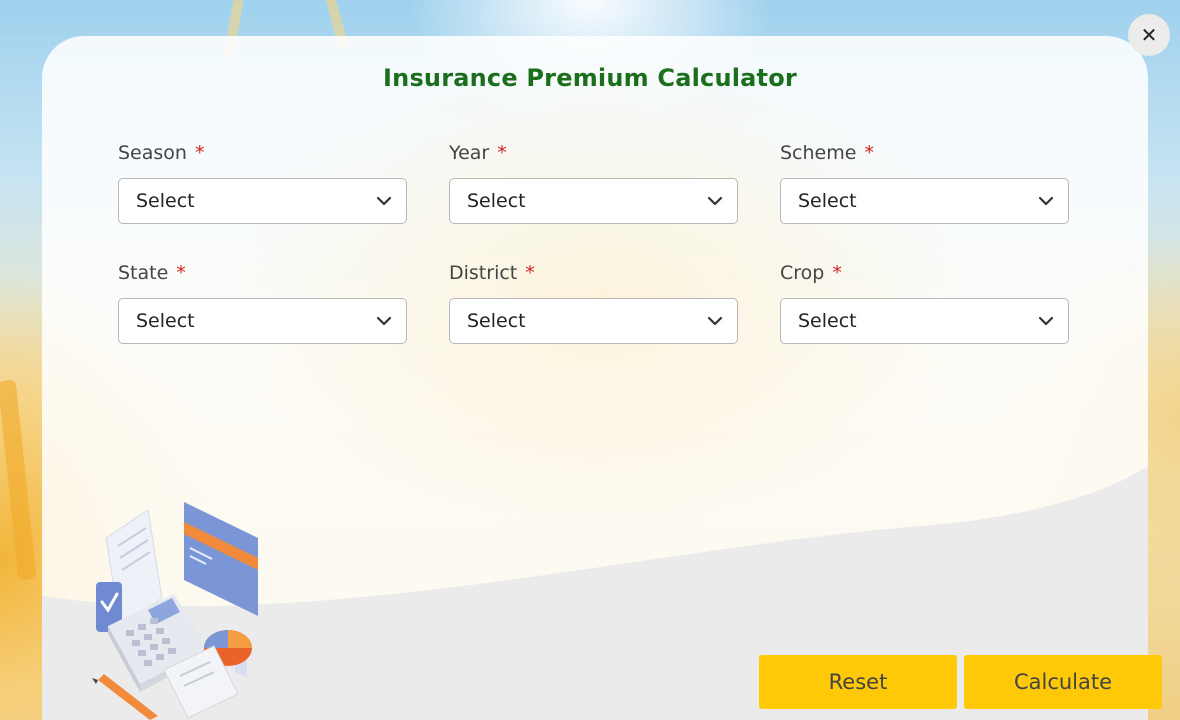  I want to click on state-select: Select, so click(262, 321).